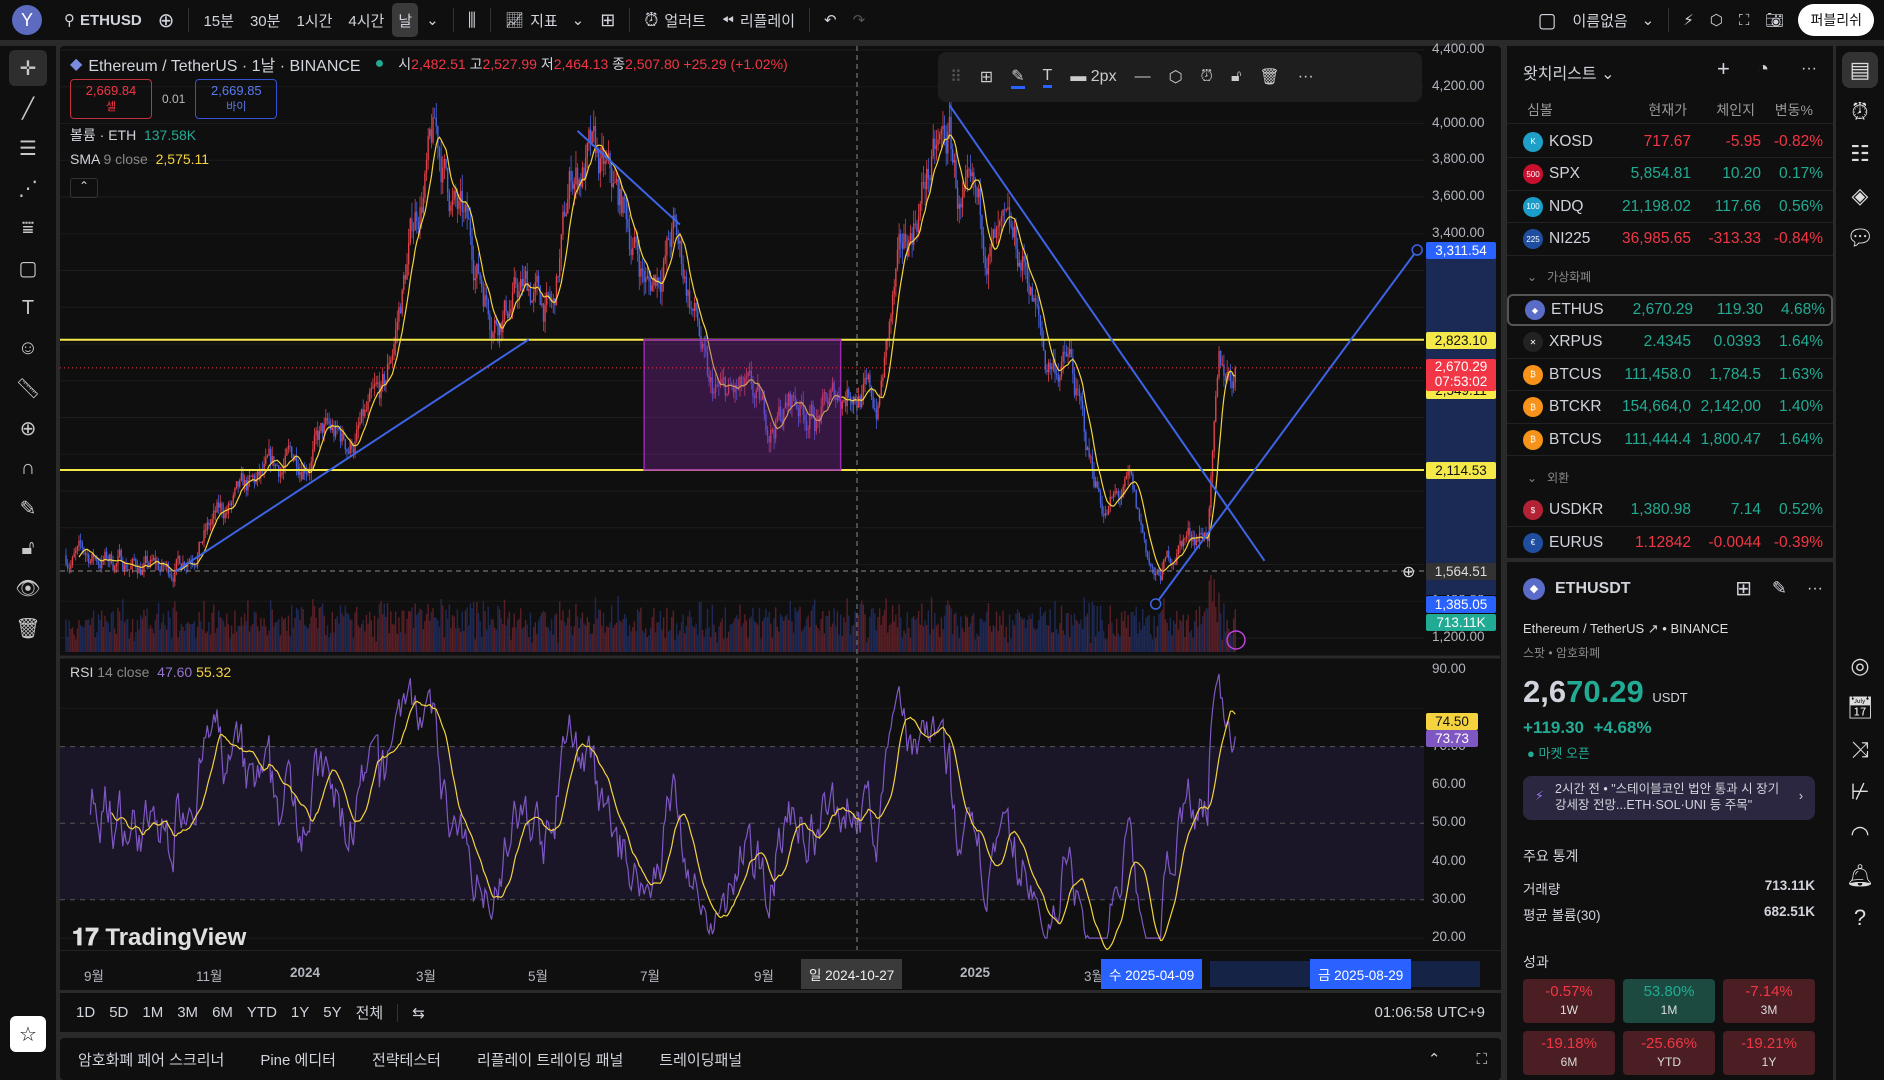 The image size is (1884, 1080). What do you see at coordinates (859, 20) in the screenshot?
I see `redo-icon: ↷` at bounding box center [859, 20].